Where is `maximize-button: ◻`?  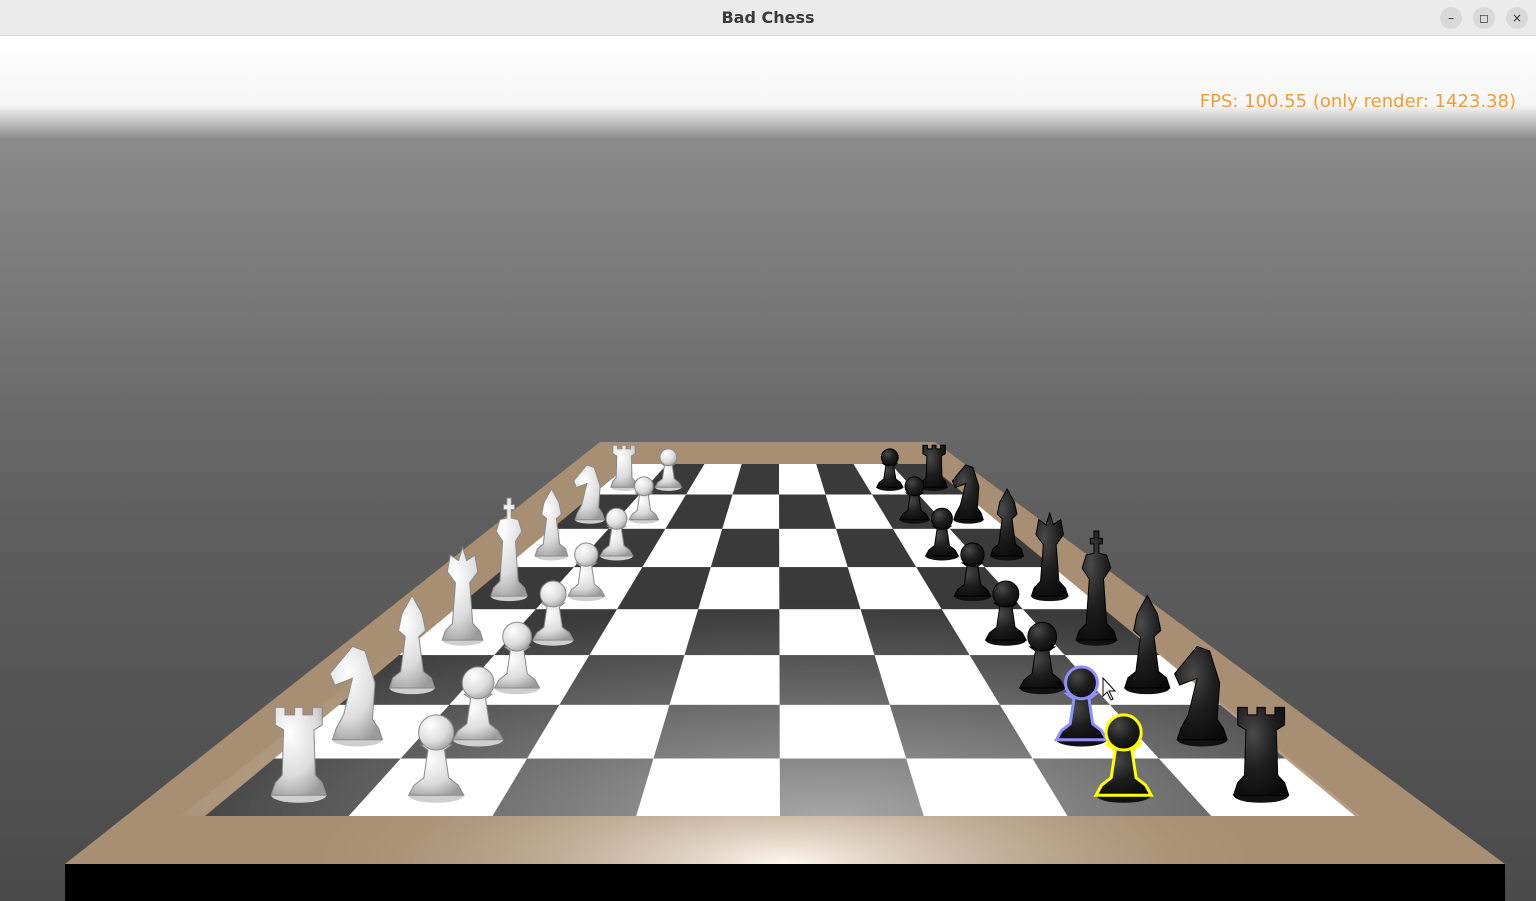
maximize-button: ◻ is located at coordinates (1484, 18).